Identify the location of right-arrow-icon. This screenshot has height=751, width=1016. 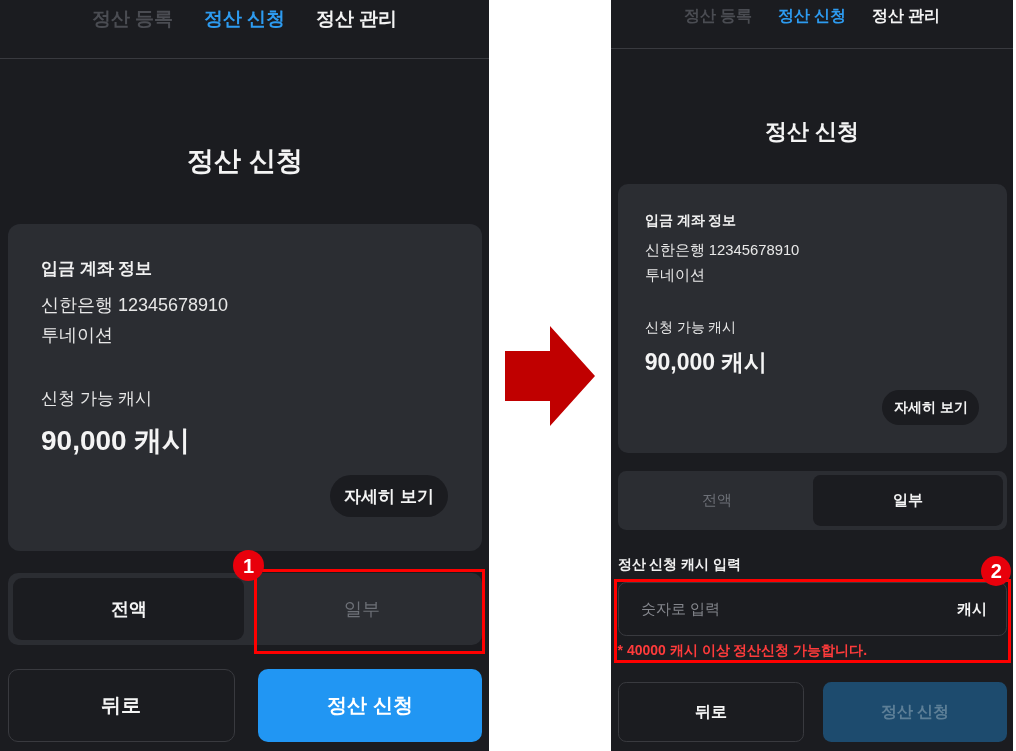
(550, 375).